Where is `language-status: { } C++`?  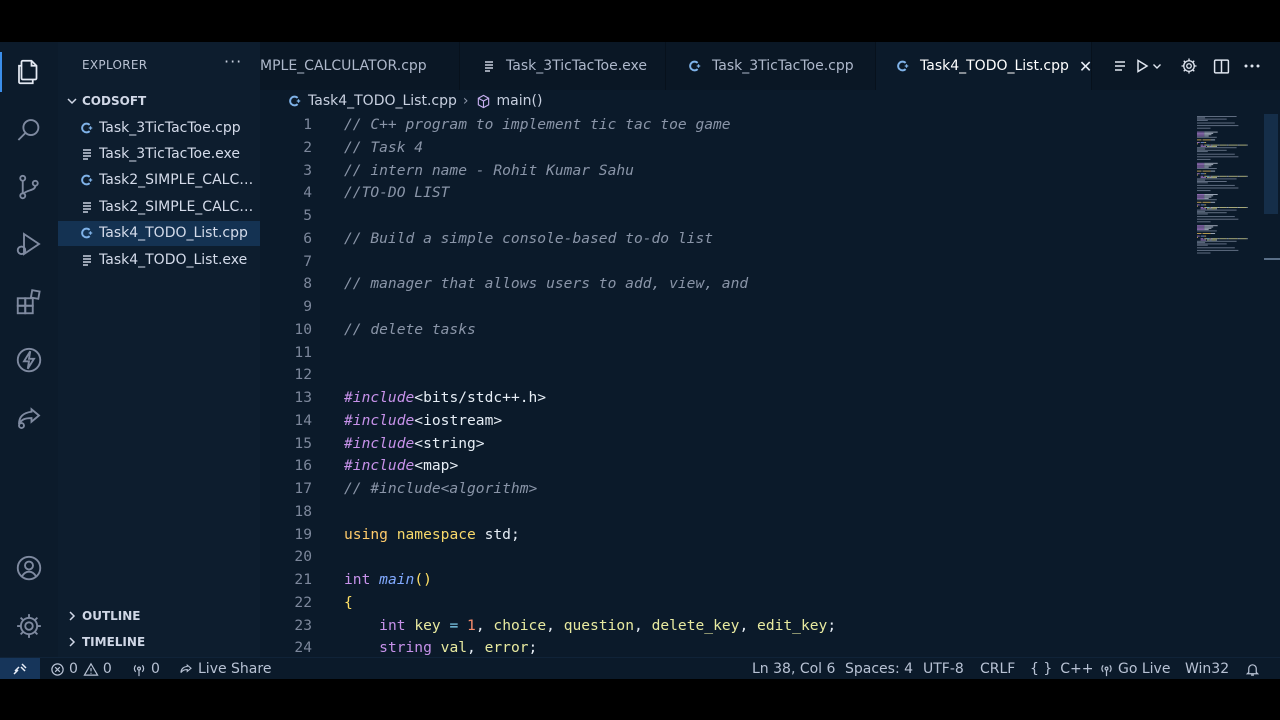 language-status: { } C++ is located at coordinates (1062, 668).